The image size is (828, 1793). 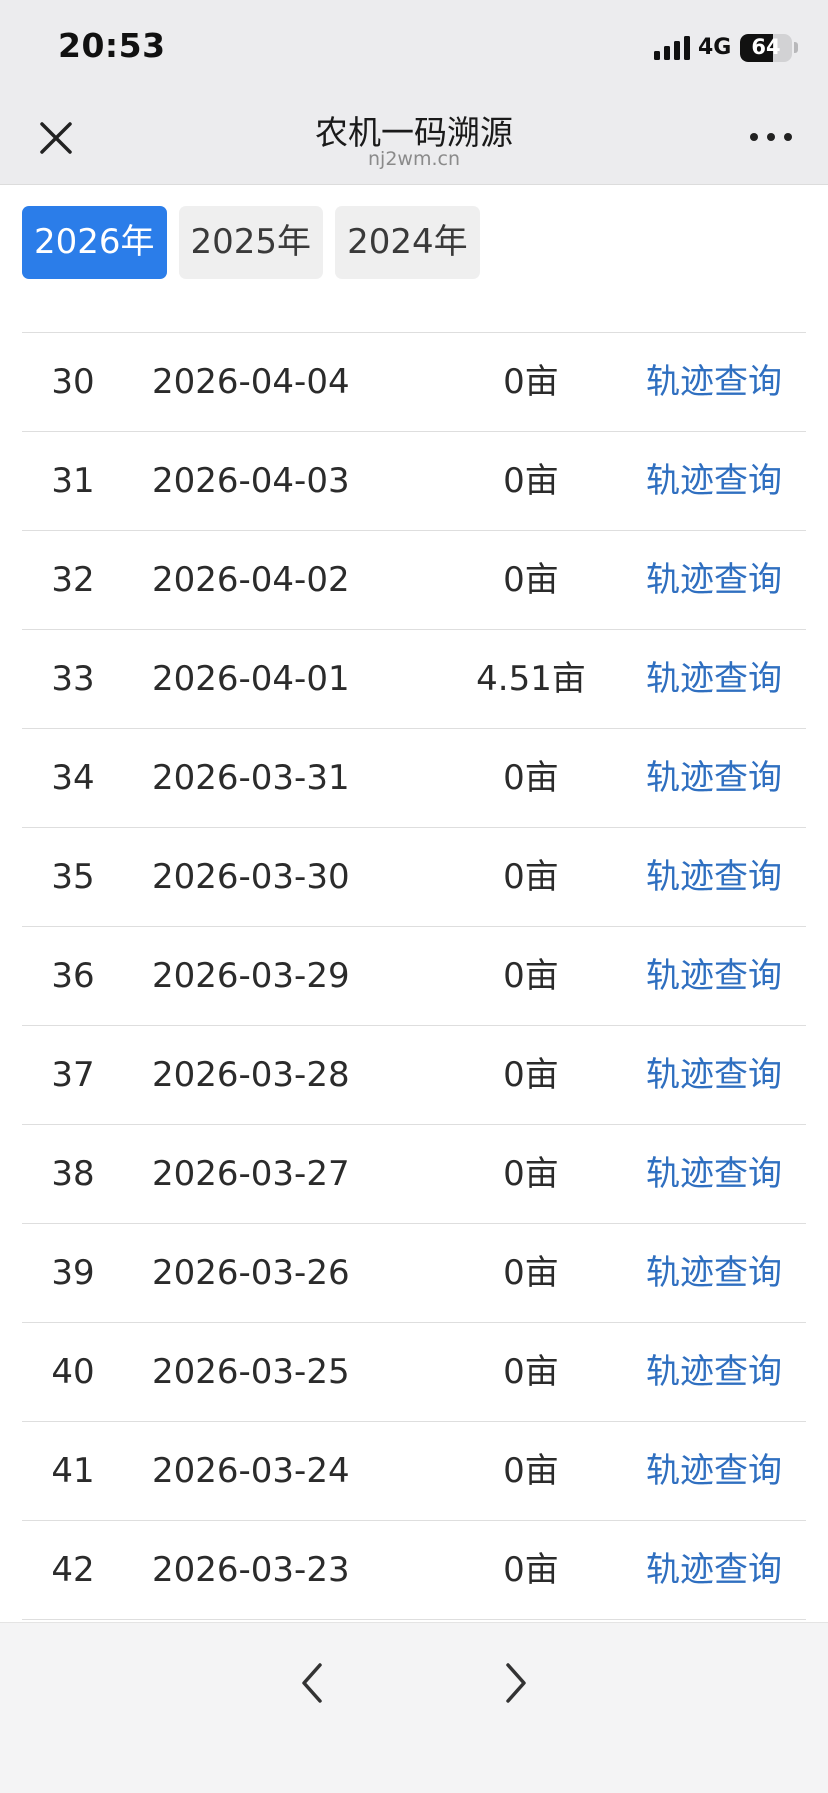 I want to click on row-index: 33, so click(x=73, y=679).